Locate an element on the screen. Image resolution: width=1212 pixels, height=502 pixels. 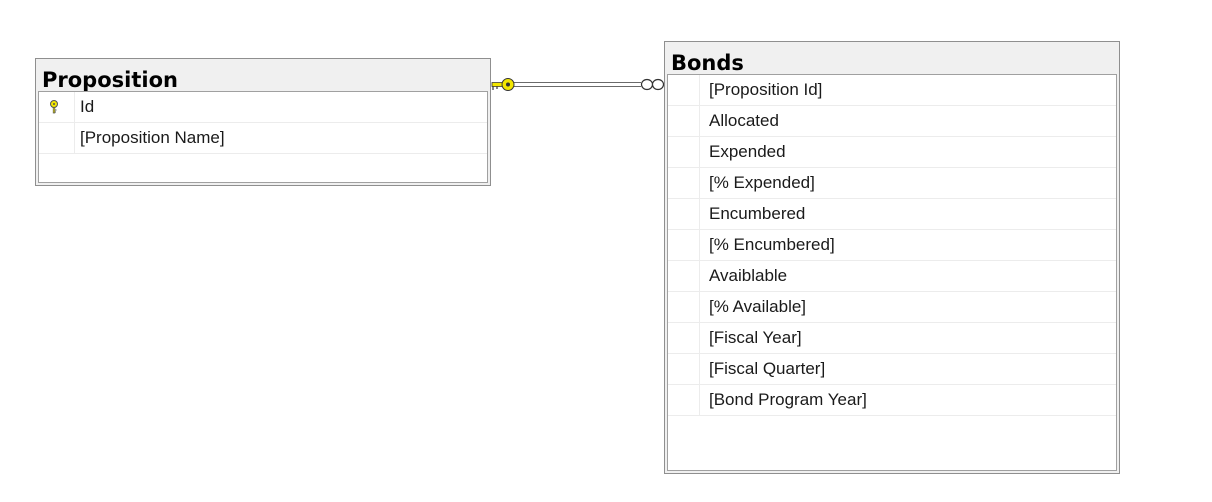
column-row: [Proposition Name] is located at coordinates (263, 138).